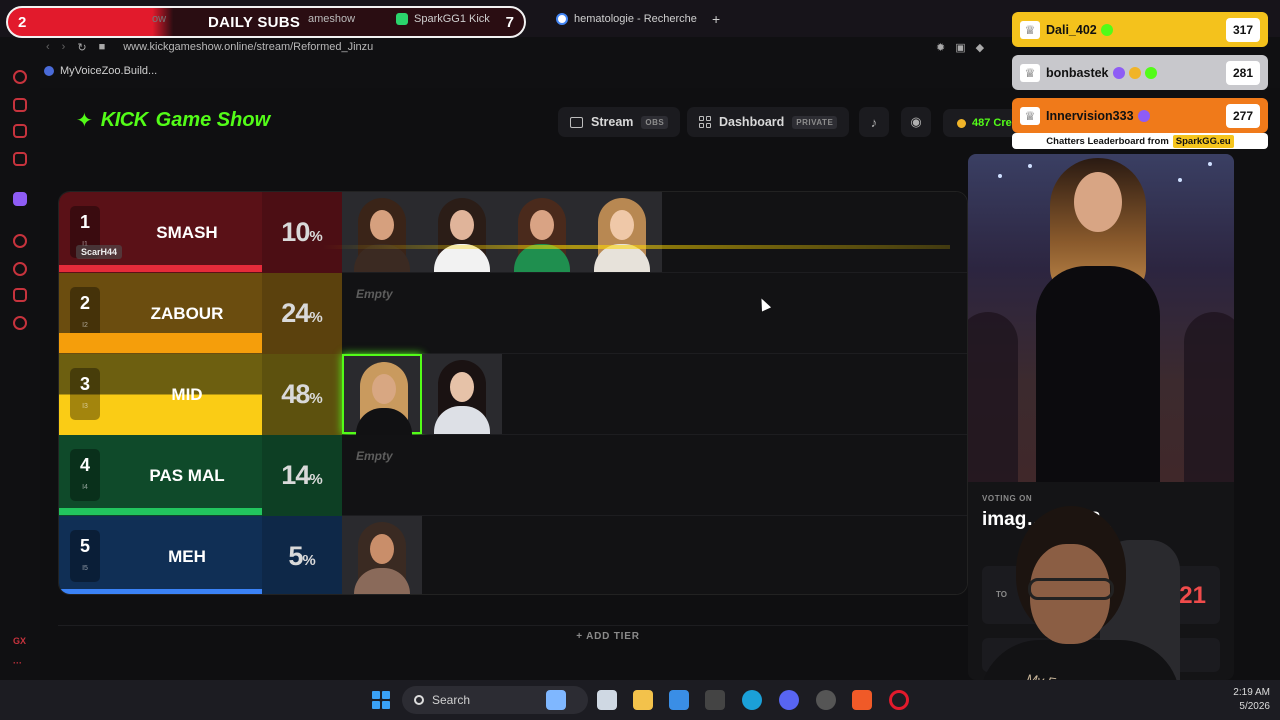 Image resolution: width=1280 pixels, height=720 pixels. I want to click on shield-icon: ◆, so click(980, 47).